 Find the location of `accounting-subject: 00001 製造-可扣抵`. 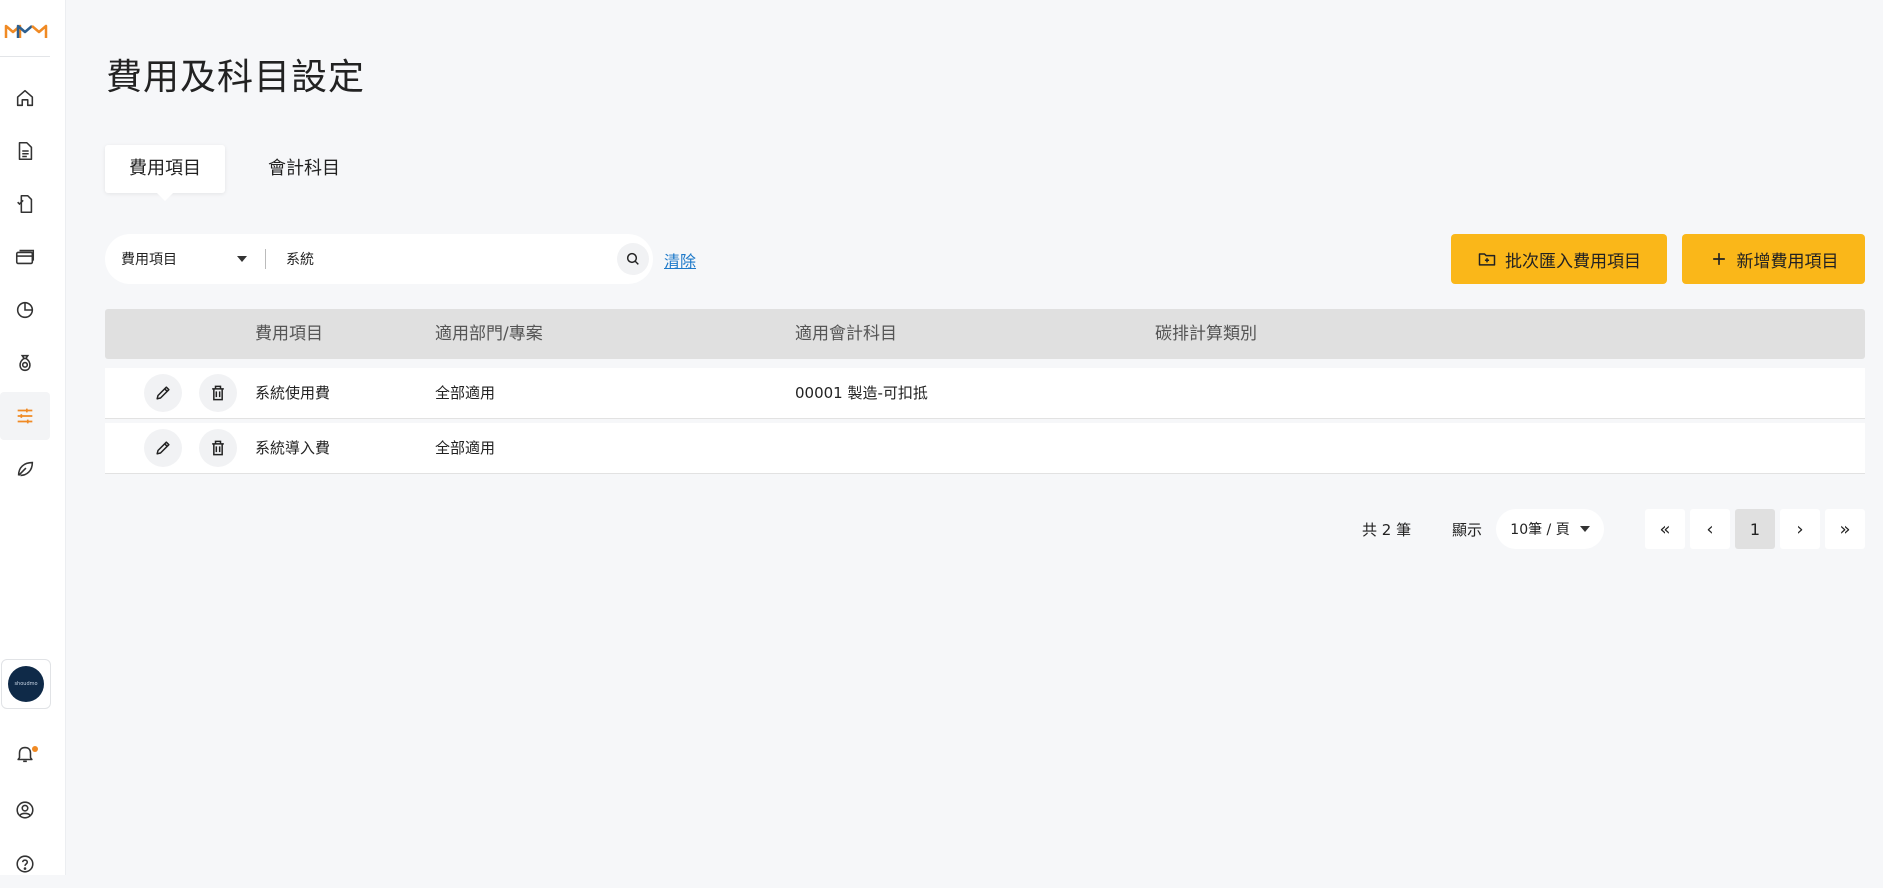

accounting-subject: 00001 製造-可扣抵 is located at coordinates (861, 393).